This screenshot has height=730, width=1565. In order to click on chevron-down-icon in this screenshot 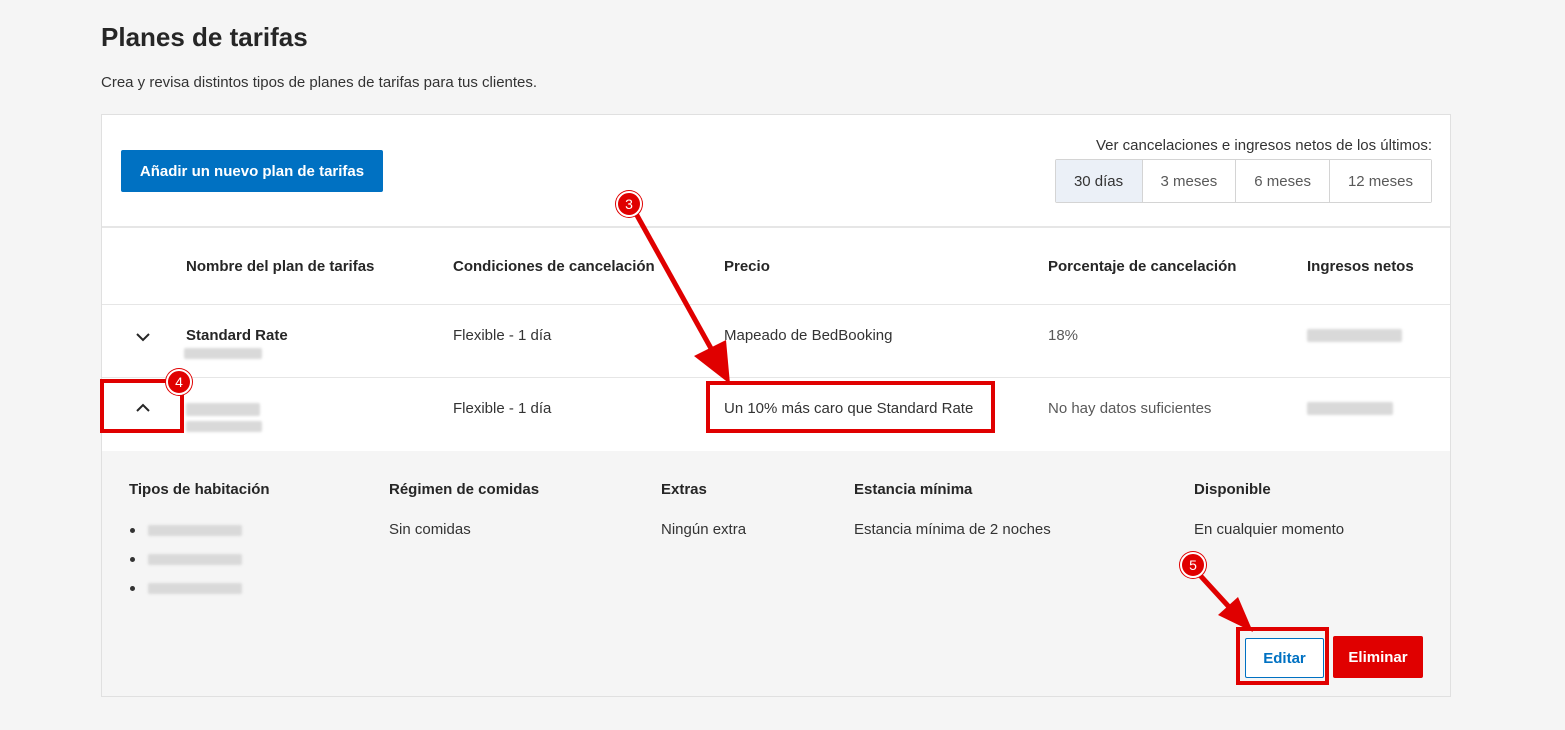, I will do `click(143, 337)`.